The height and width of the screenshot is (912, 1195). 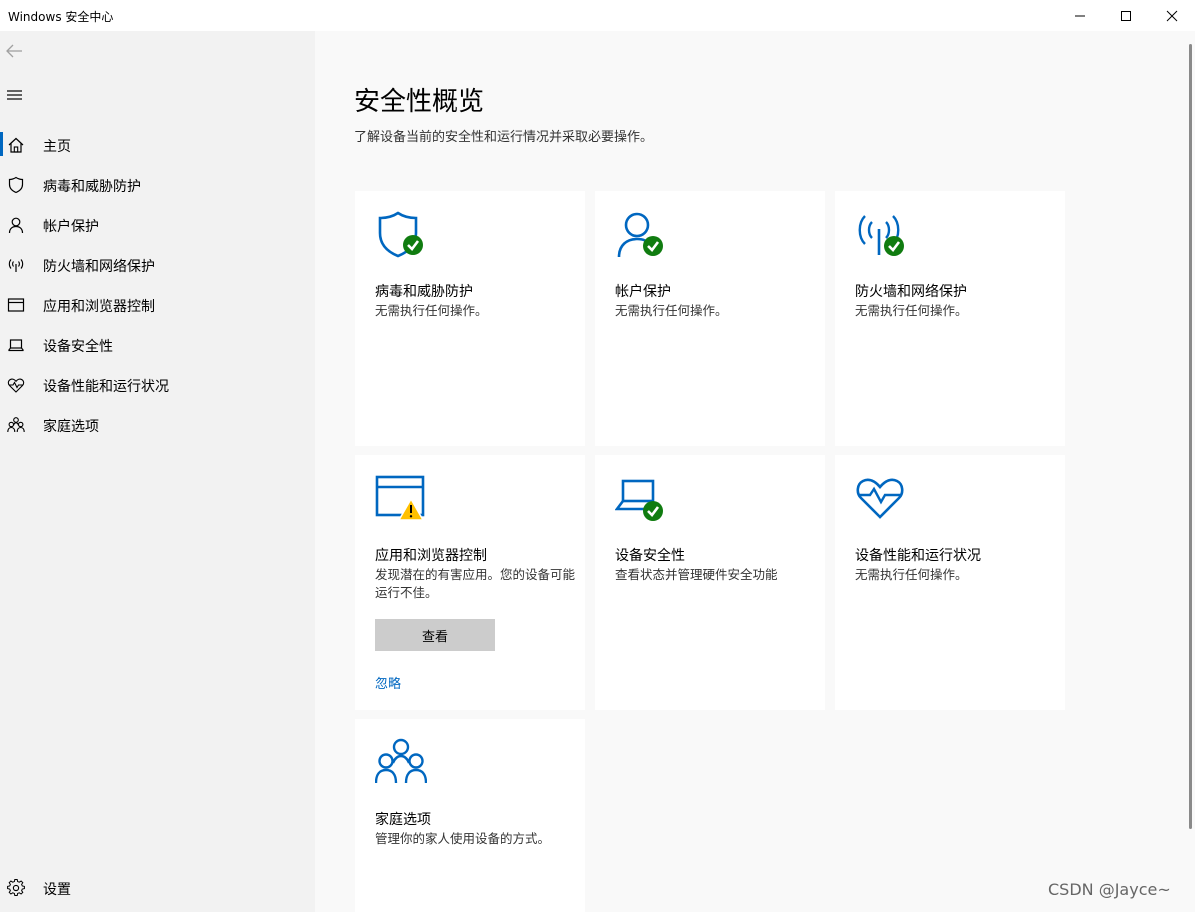 I want to click on sidebar-item-app-browser-control: 应用和浏览器控制, so click(x=157, y=304).